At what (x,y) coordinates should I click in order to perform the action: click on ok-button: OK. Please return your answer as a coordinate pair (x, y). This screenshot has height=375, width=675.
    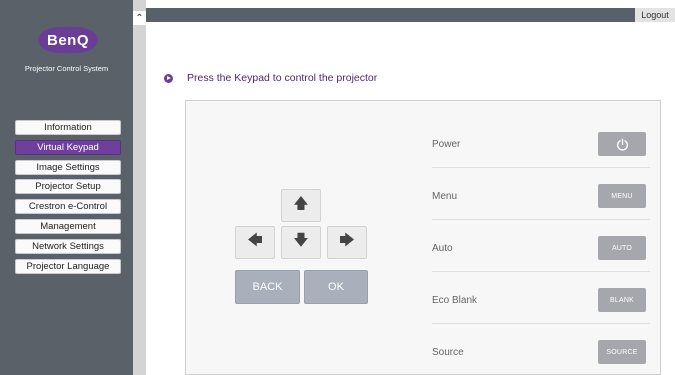
    Looking at the image, I should click on (336, 287).